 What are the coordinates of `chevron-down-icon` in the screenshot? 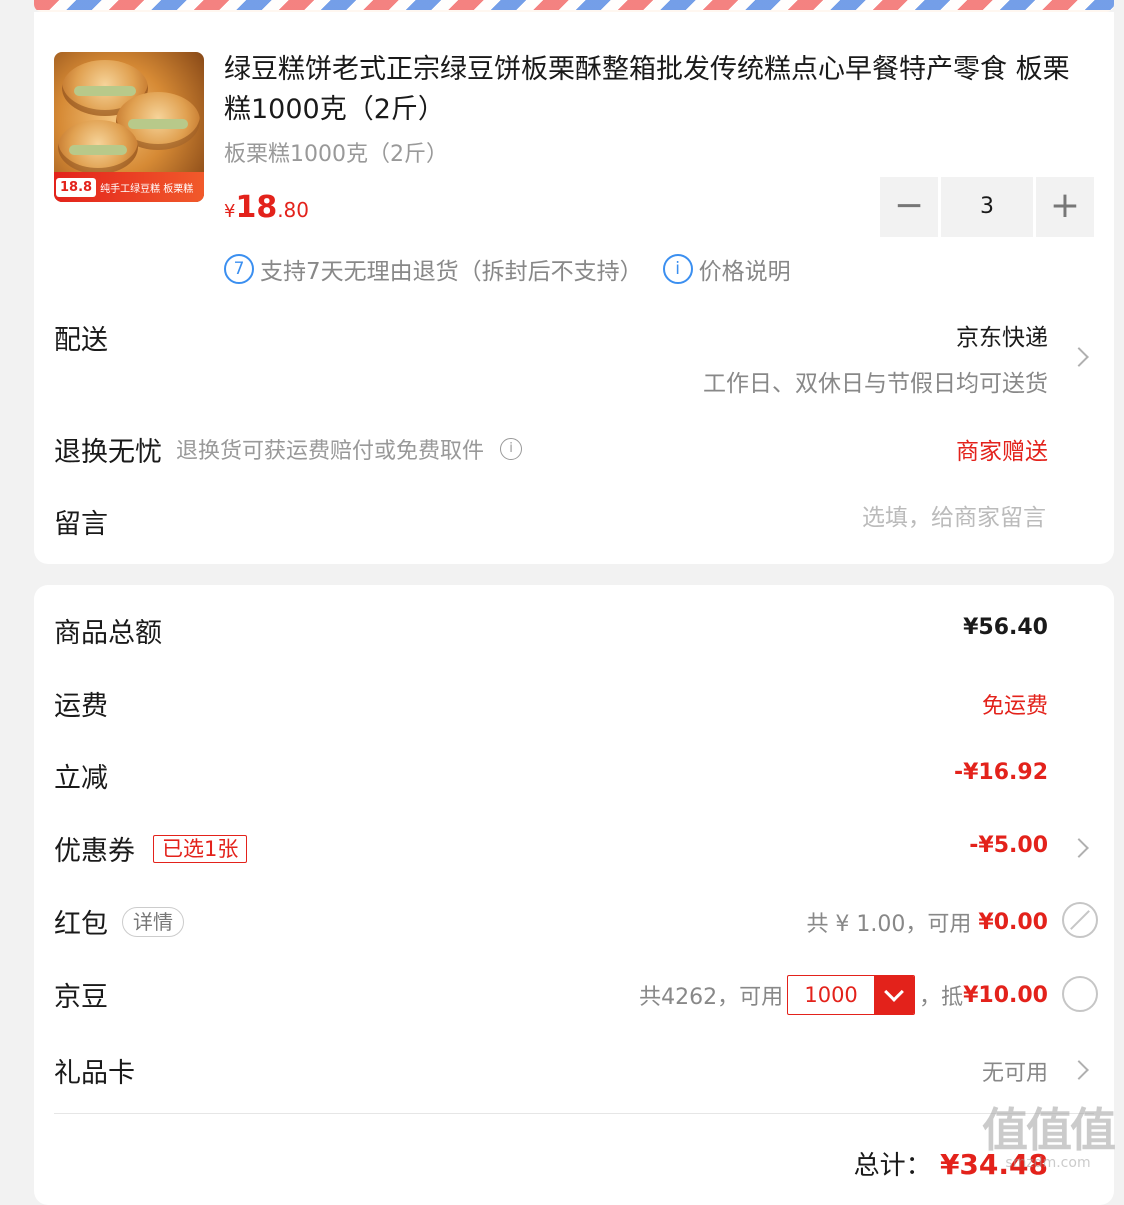 It's located at (894, 995).